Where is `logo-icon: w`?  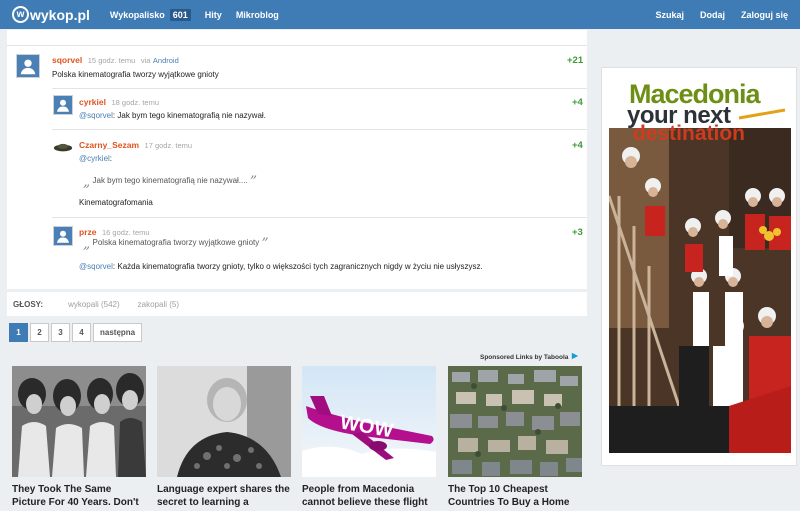 logo-icon: w is located at coordinates (20, 14).